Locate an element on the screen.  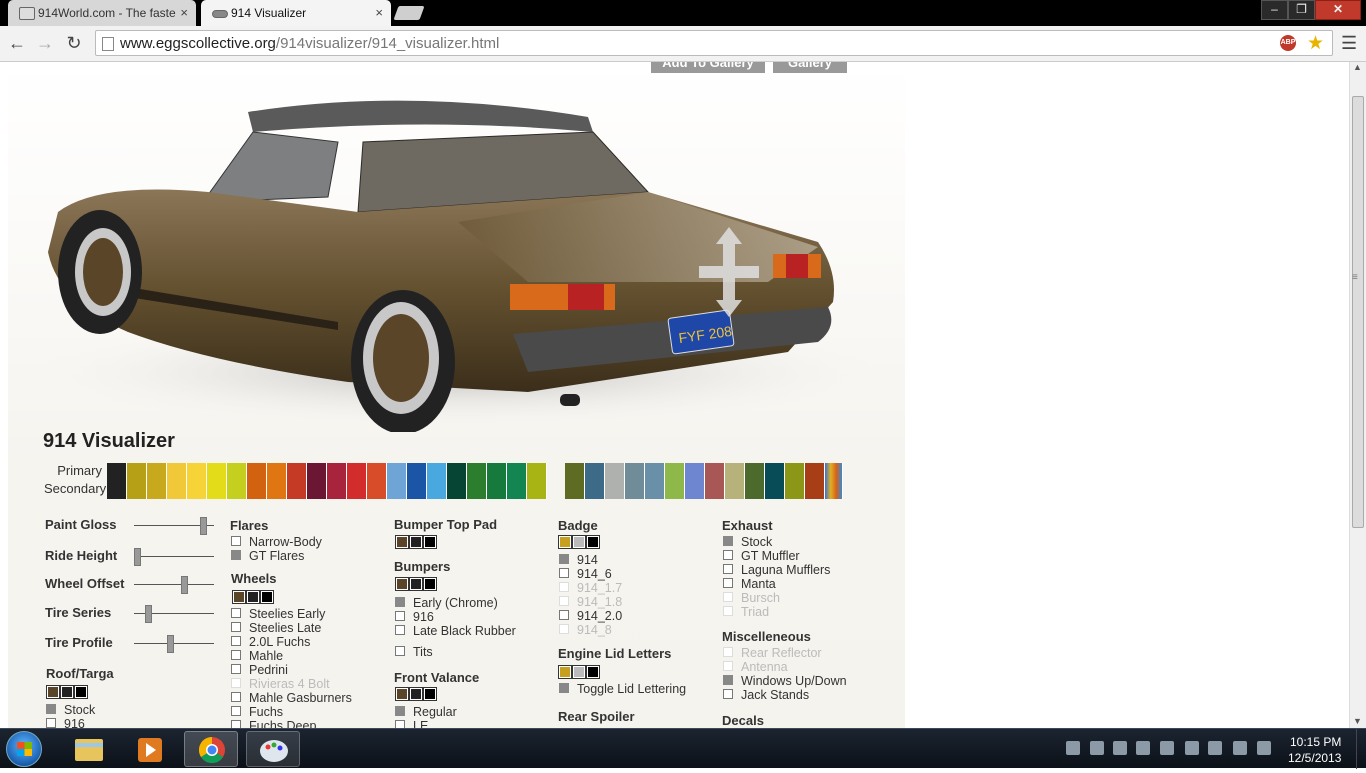
slider-track is located at coordinates (174, 584).